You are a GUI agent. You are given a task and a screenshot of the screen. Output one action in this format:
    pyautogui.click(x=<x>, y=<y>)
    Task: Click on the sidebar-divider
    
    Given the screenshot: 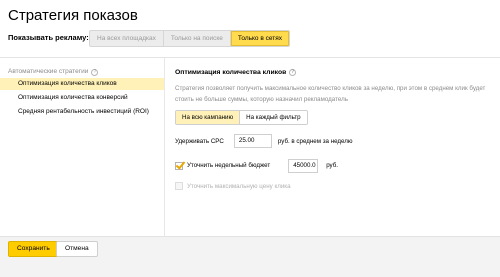 What is the action you would take?
    pyautogui.click(x=164, y=147)
    